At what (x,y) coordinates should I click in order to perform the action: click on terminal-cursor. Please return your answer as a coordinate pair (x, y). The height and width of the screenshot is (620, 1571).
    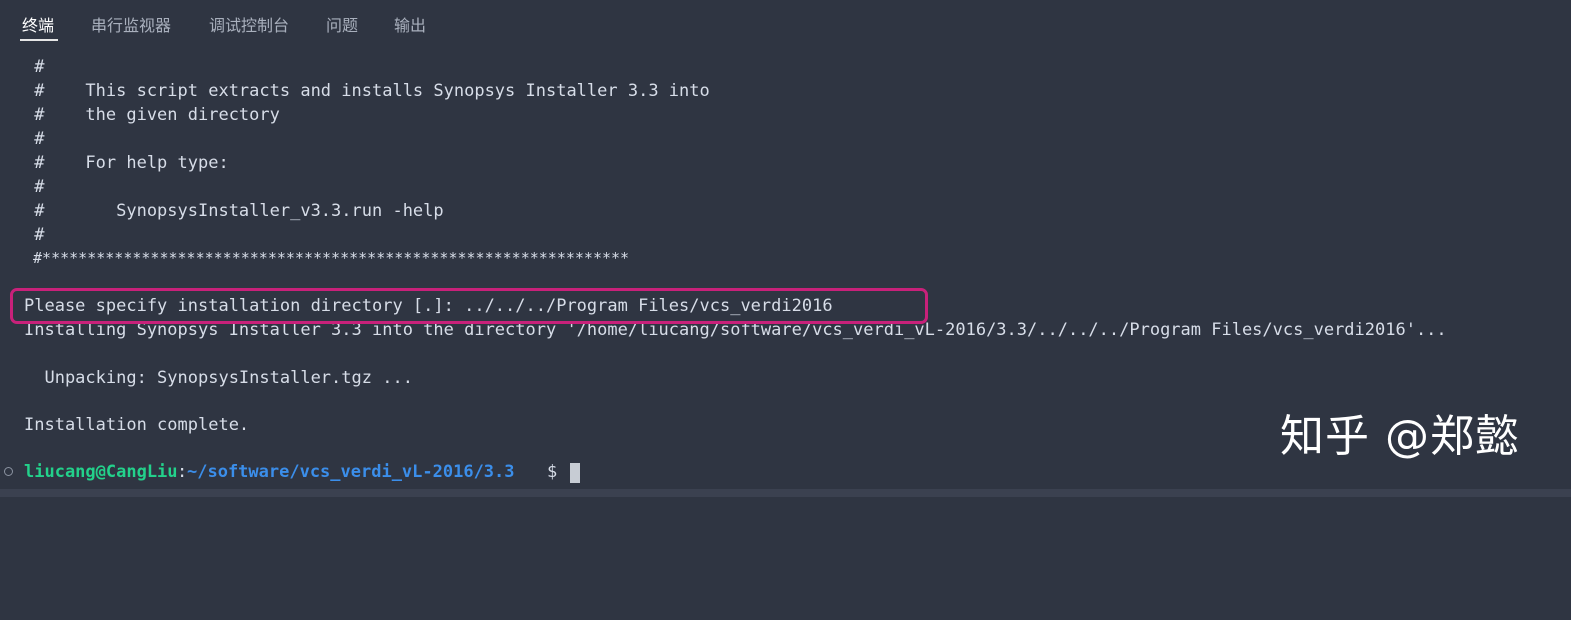
    Looking at the image, I should click on (575, 473).